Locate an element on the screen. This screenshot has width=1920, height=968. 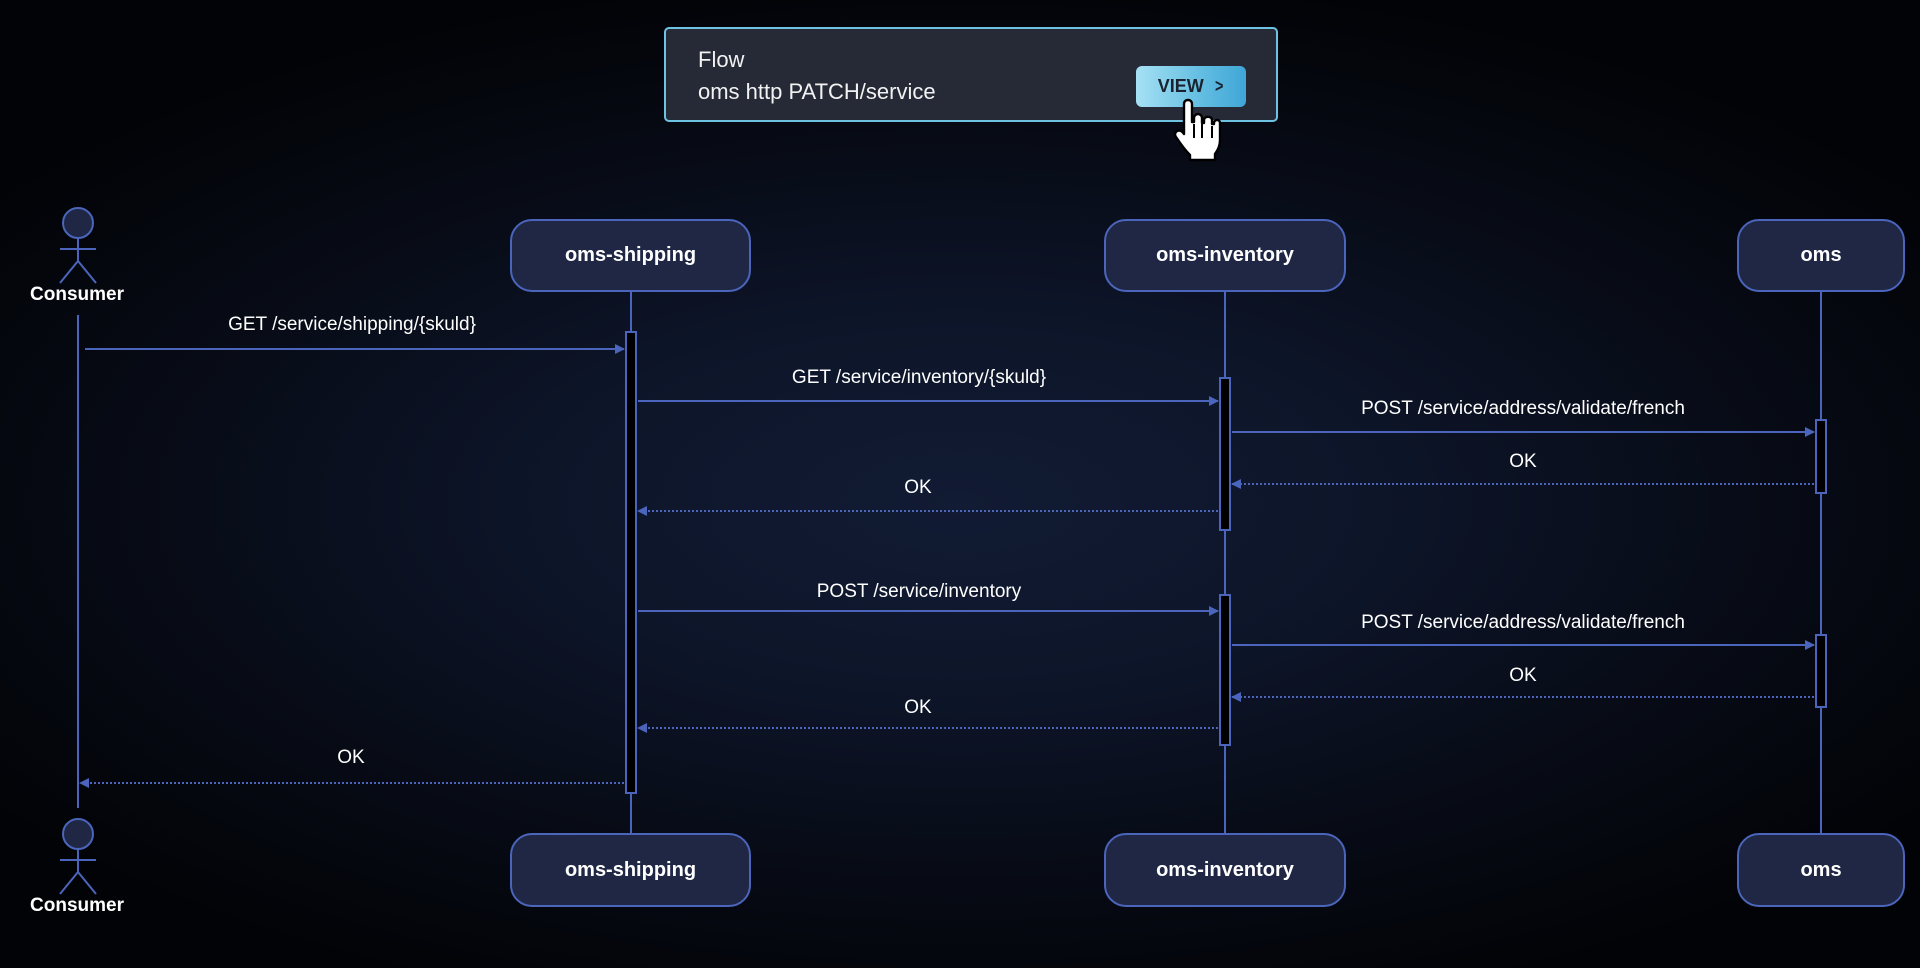
chevron-right-icon: > is located at coordinates (1219, 86).